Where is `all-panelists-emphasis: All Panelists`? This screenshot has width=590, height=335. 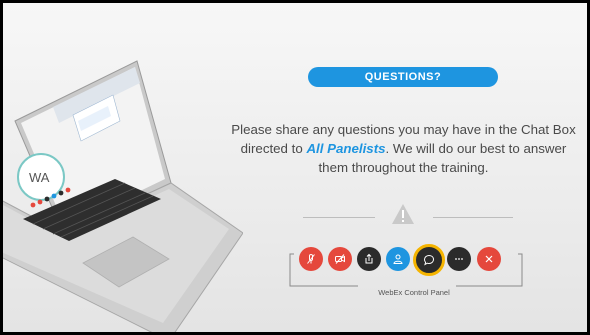
all-panelists-emphasis: All Panelists is located at coordinates (346, 148).